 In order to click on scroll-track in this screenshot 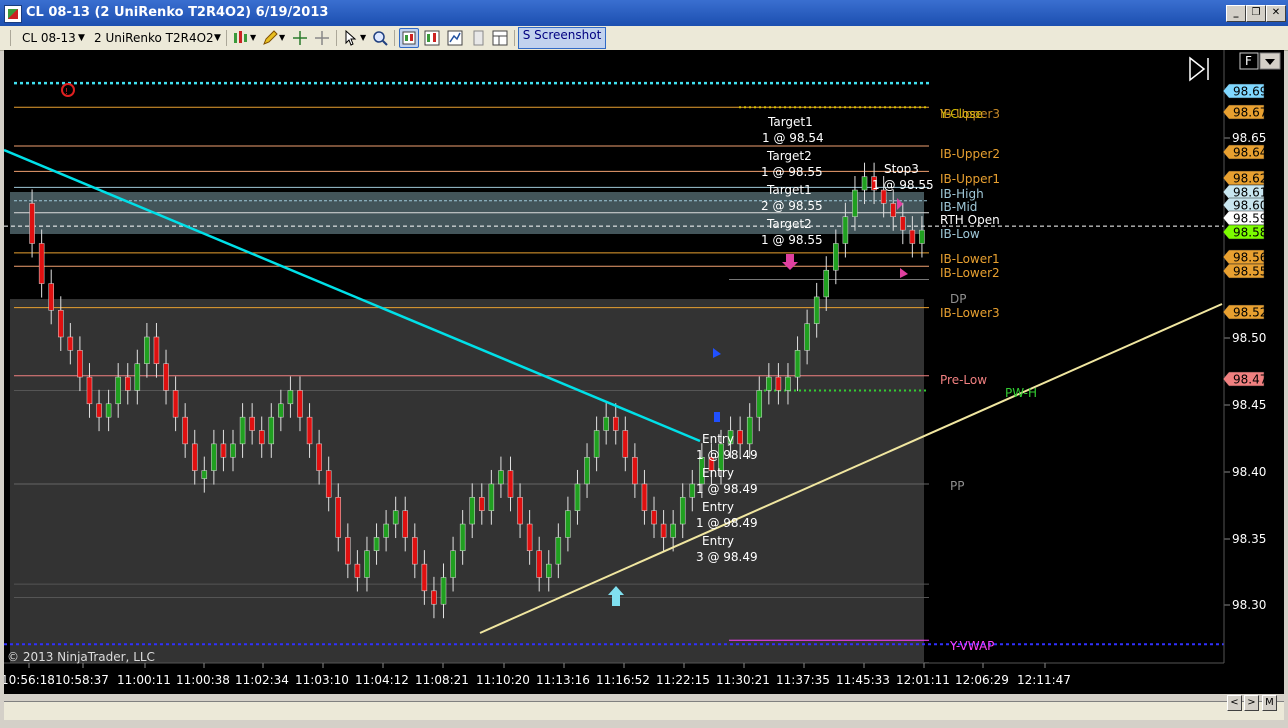, I will do `click(644, 710)`.